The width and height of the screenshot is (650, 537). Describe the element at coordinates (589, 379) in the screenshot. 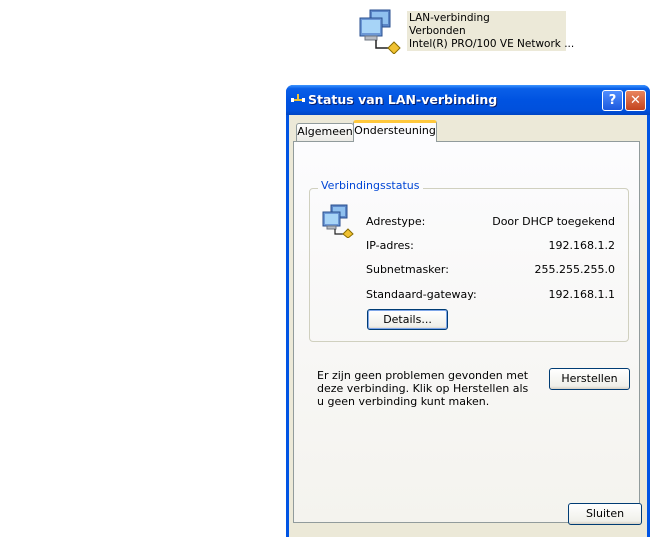

I see `repair-button: Herstellen` at that location.